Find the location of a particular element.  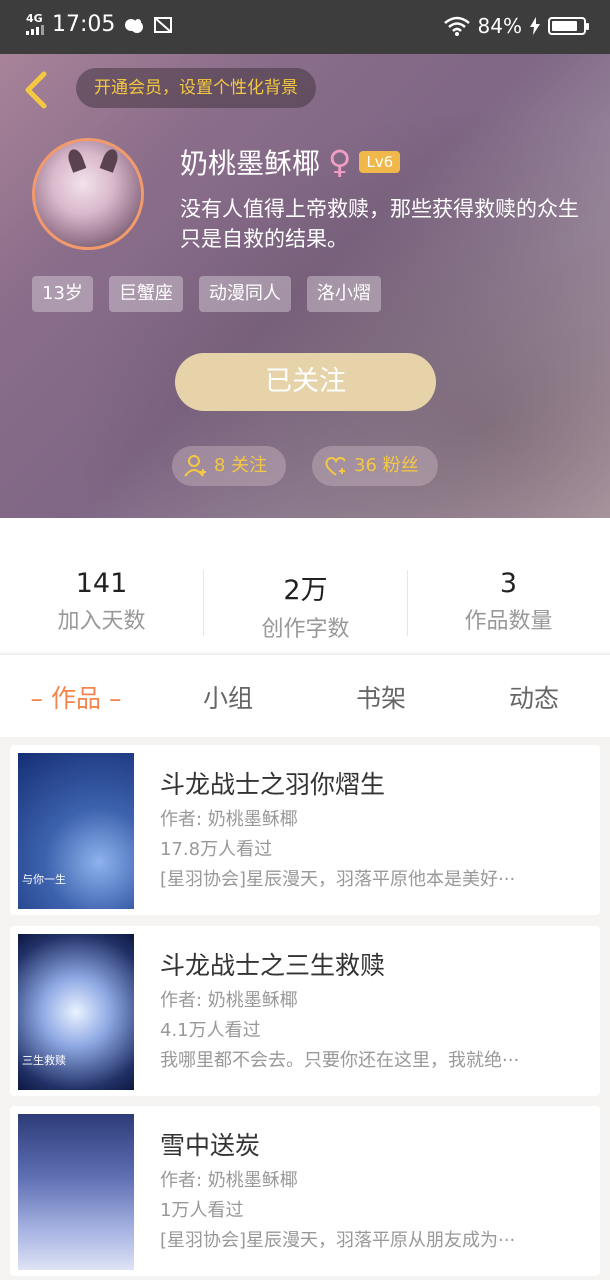

work-title: 斗龙战士之三生救赎 is located at coordinates (273, 965).